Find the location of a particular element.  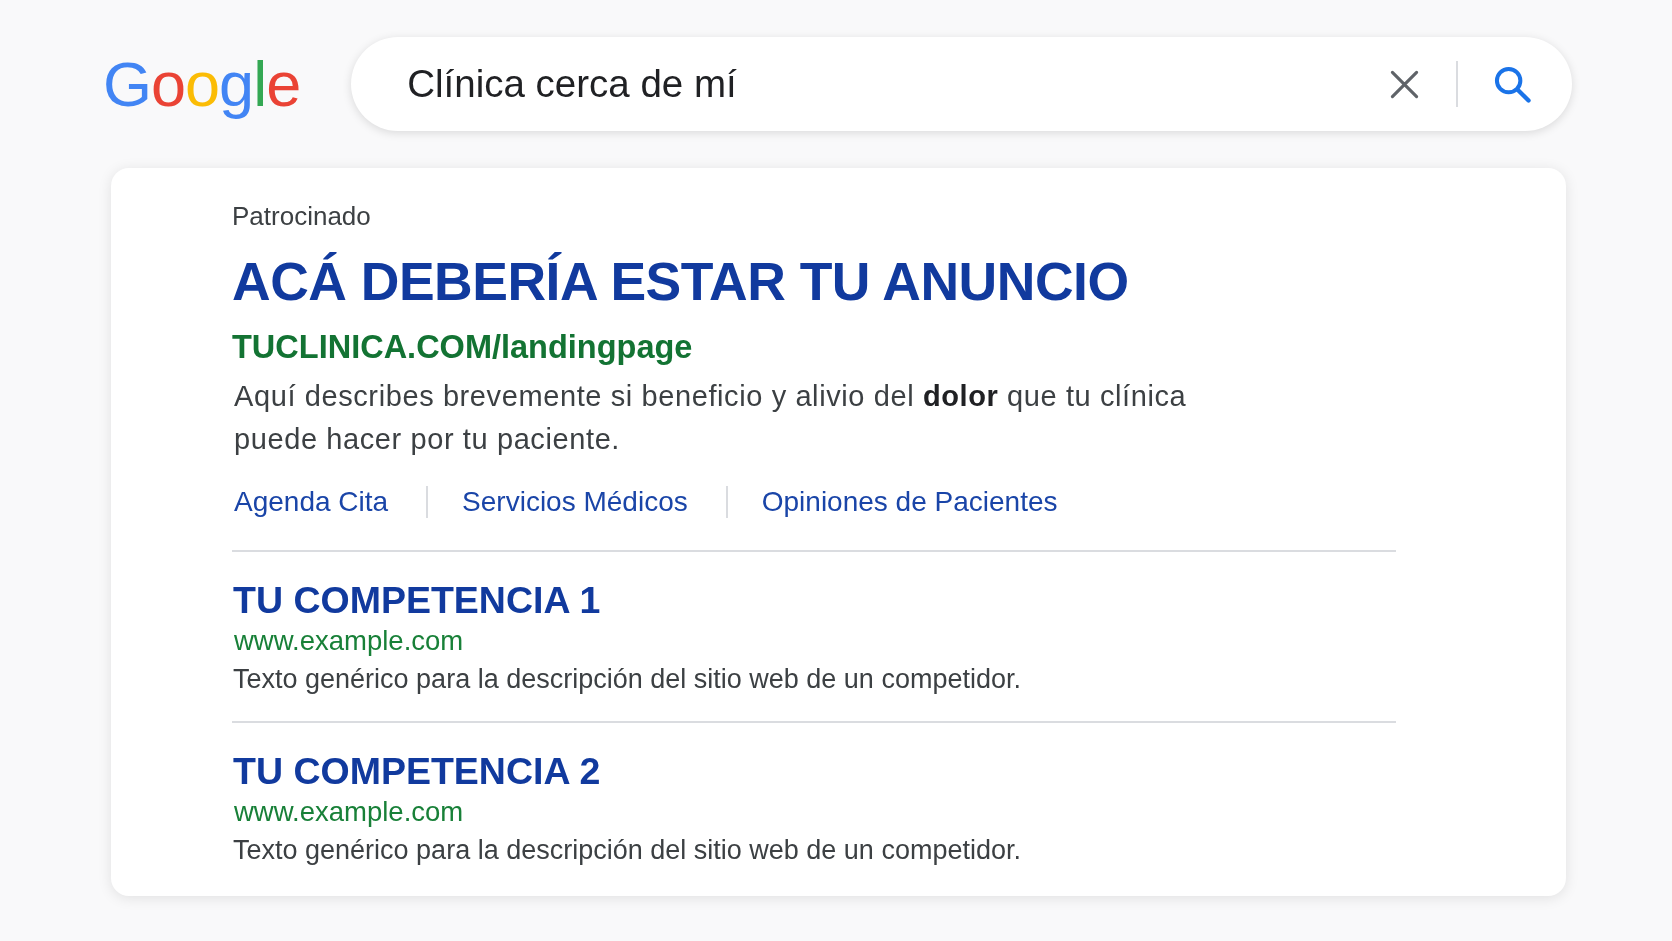

ad-description: Aquí describes brevemente si beneficio y alivio del dolor que tu clínica puede hacer por tu paciente. is located at coordinates (711, 418).